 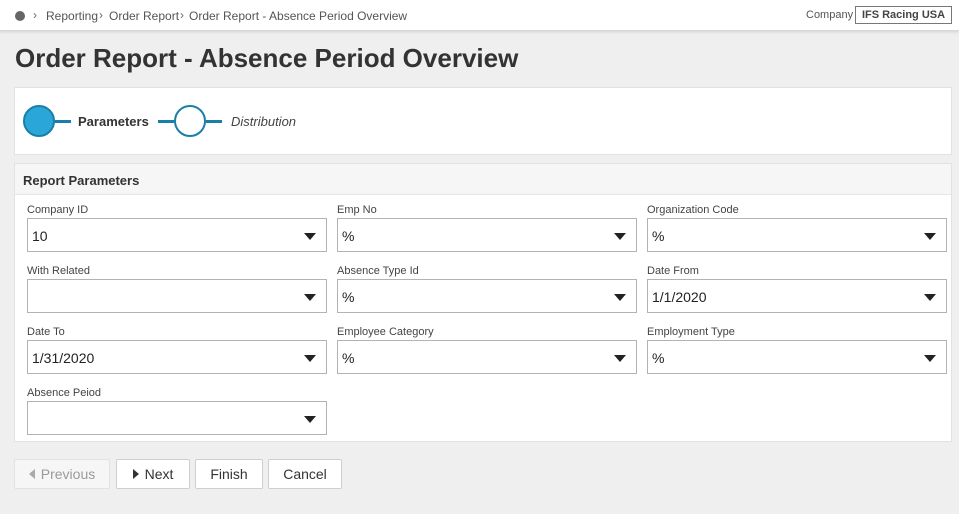 What do you see at coordinates (20, 16) in the screenshot?
I see `home-icon` at bounding box center [20, 16].